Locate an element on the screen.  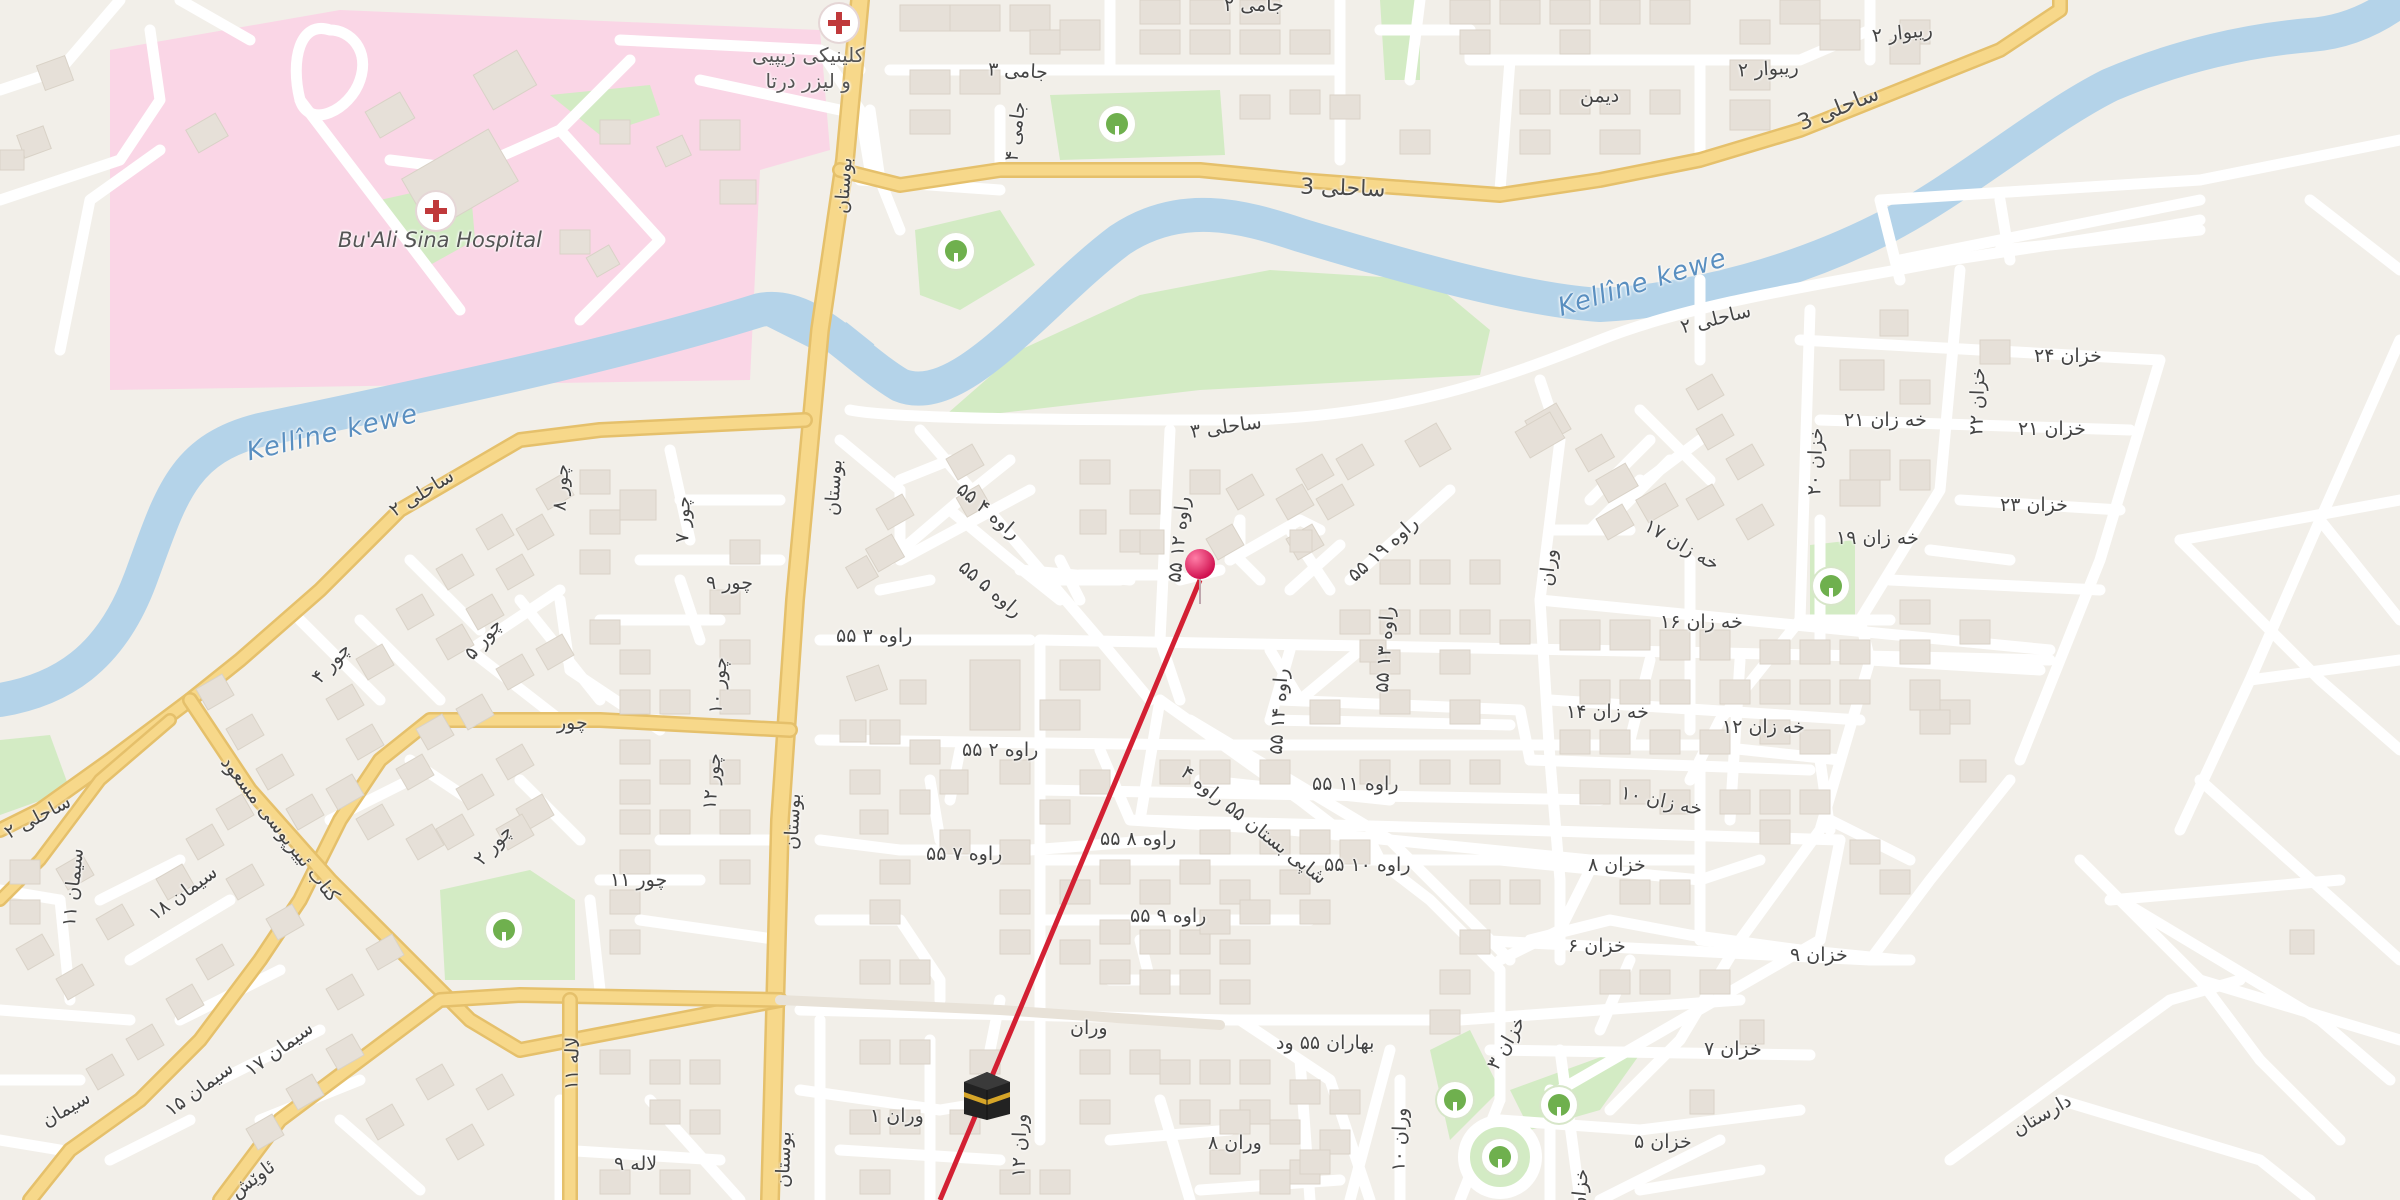
street-label: ۵۵ راوه ۹ is located at coordinates (1168, 916).